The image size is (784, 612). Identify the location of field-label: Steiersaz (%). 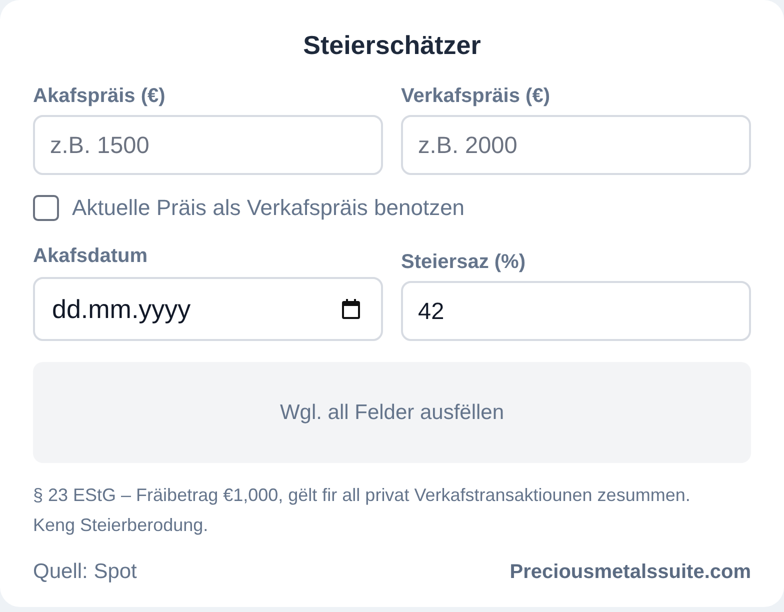
(463, 262).